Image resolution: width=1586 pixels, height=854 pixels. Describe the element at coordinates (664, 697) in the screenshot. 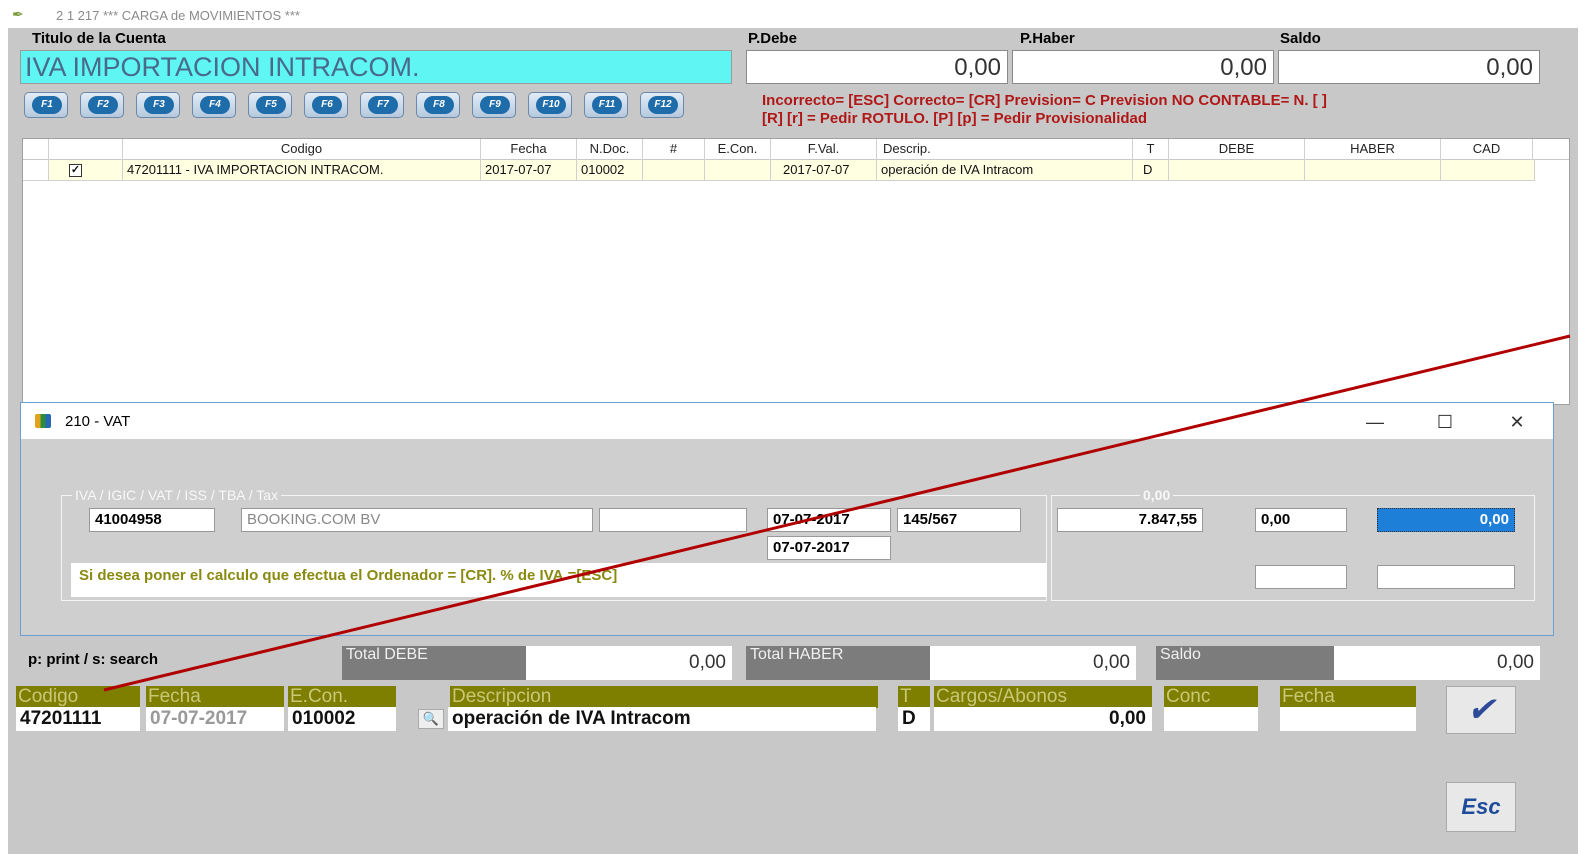

I see `descripcion-label: Descripcion` at that location.